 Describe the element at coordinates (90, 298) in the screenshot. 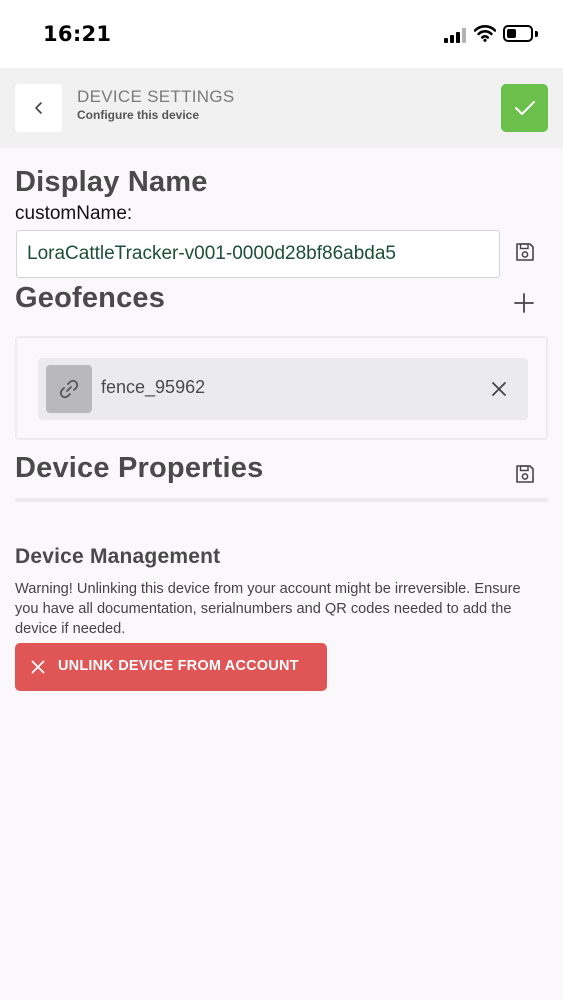

I see `geofences-title: Geofences` at that location.